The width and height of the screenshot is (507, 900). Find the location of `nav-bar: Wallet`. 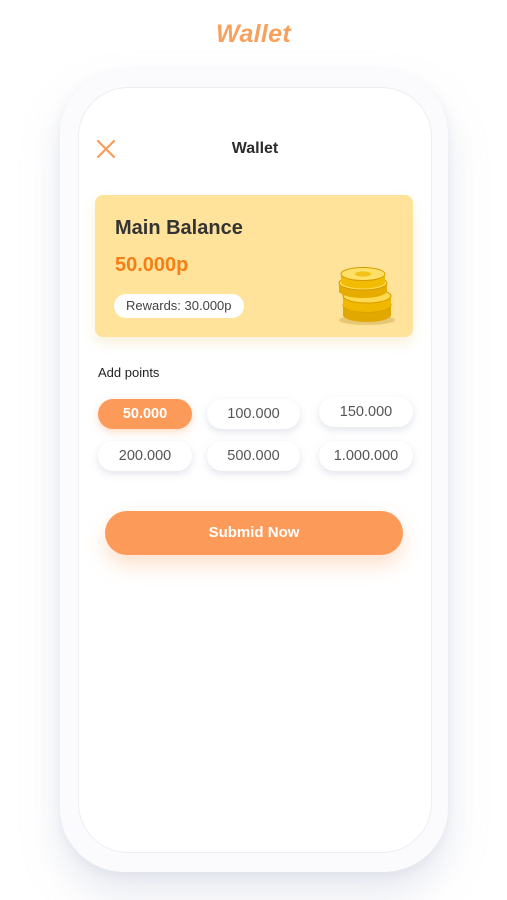

nav-bar: Wallet is located at coordinates (255, 149).